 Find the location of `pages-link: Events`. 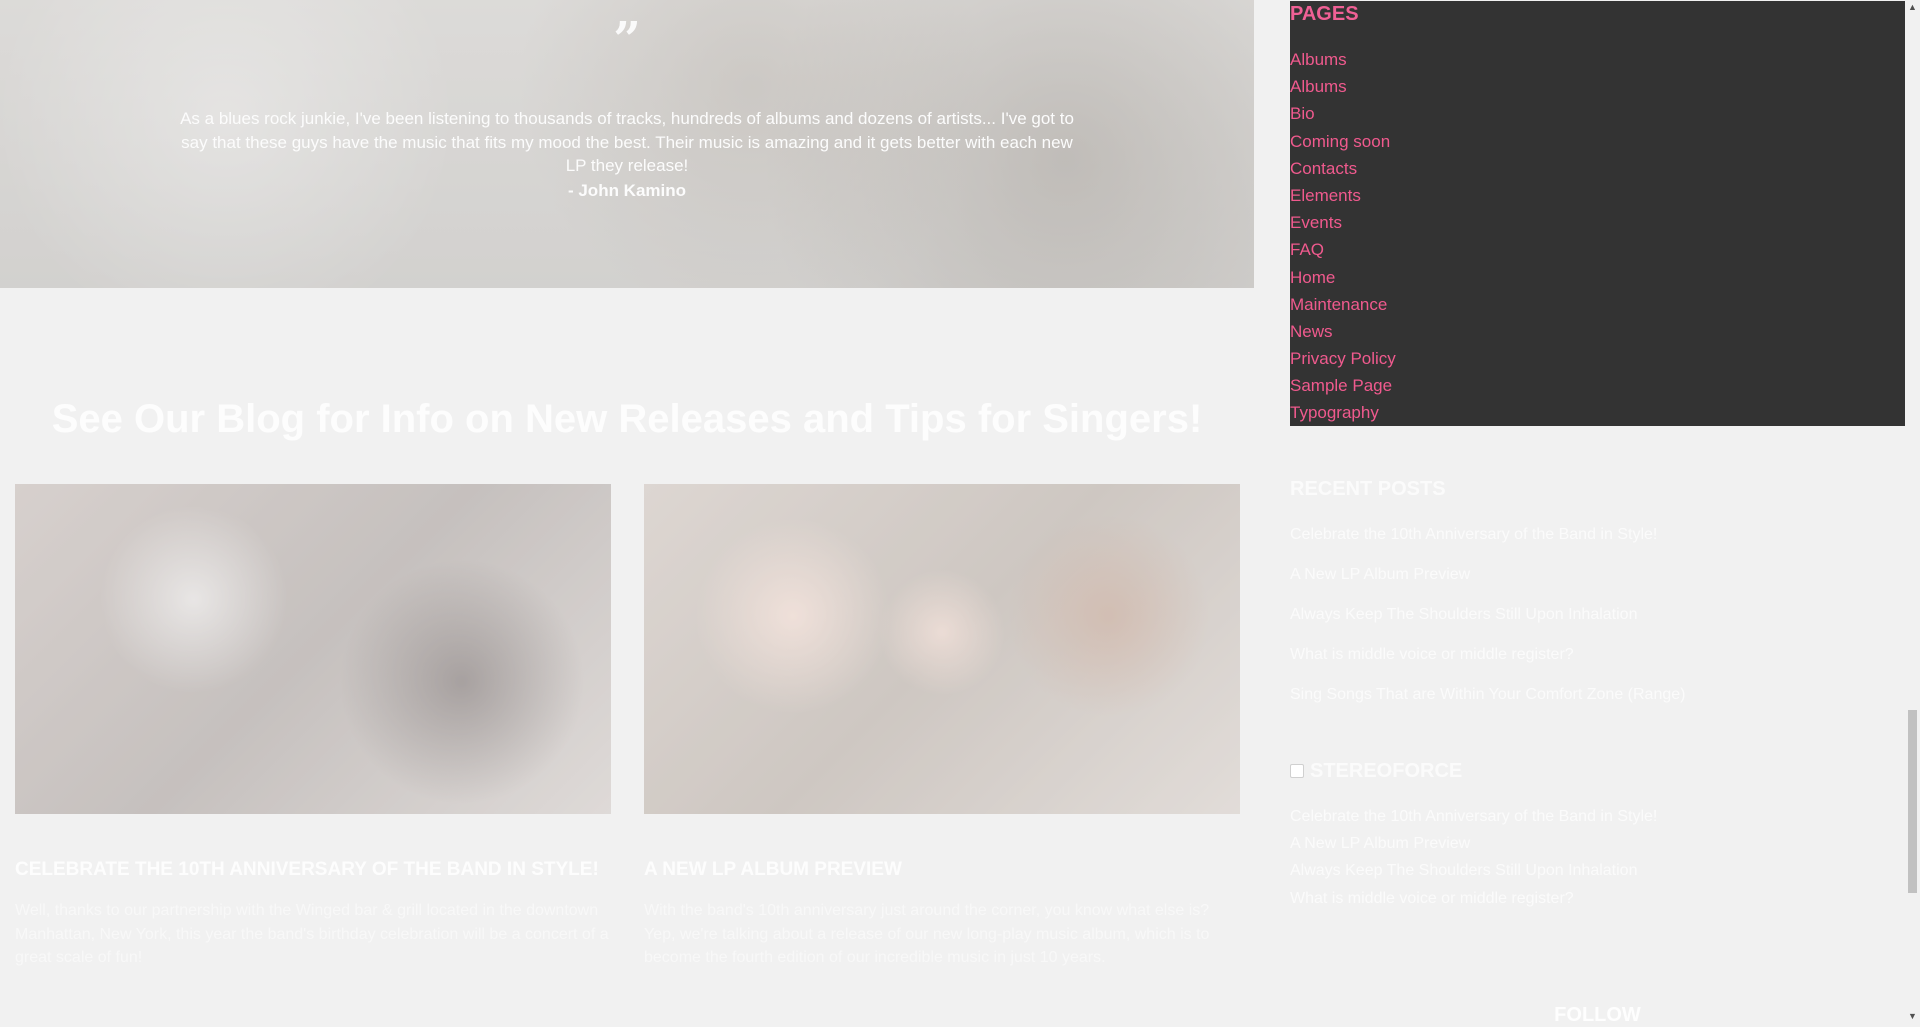

pages-link: Events is located at coordinates (1343, 225).